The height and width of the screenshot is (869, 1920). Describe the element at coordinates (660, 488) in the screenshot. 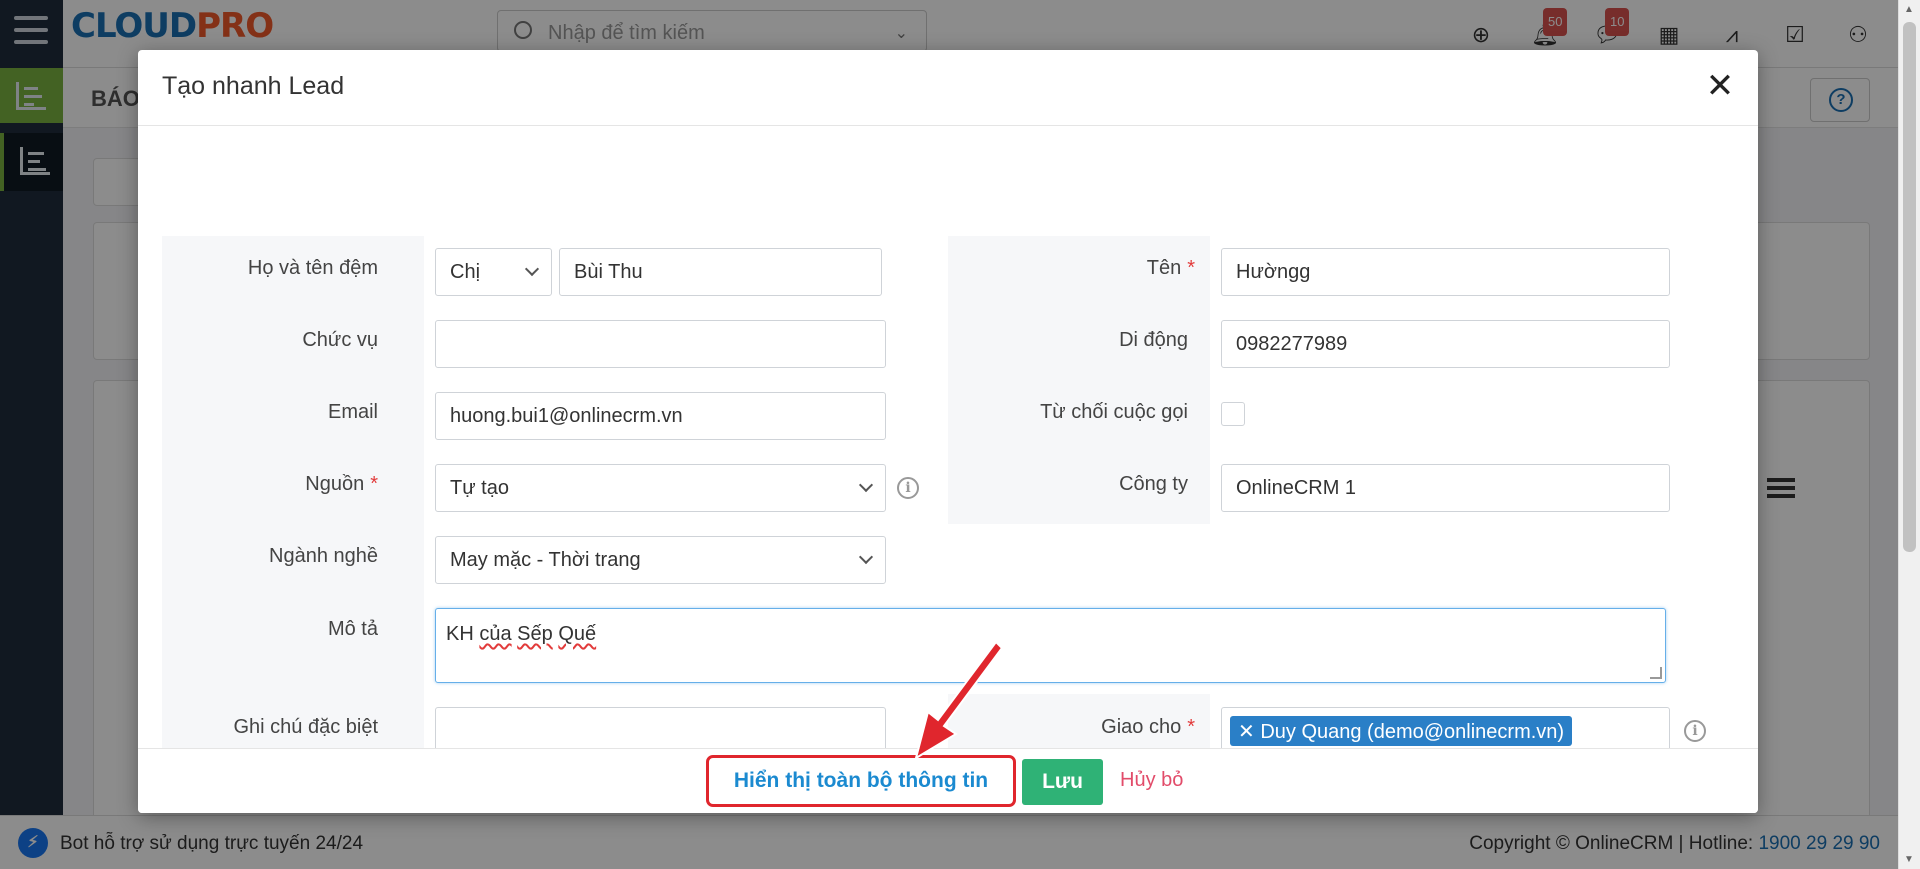

I see `source-select: Tự tạo` at that location.